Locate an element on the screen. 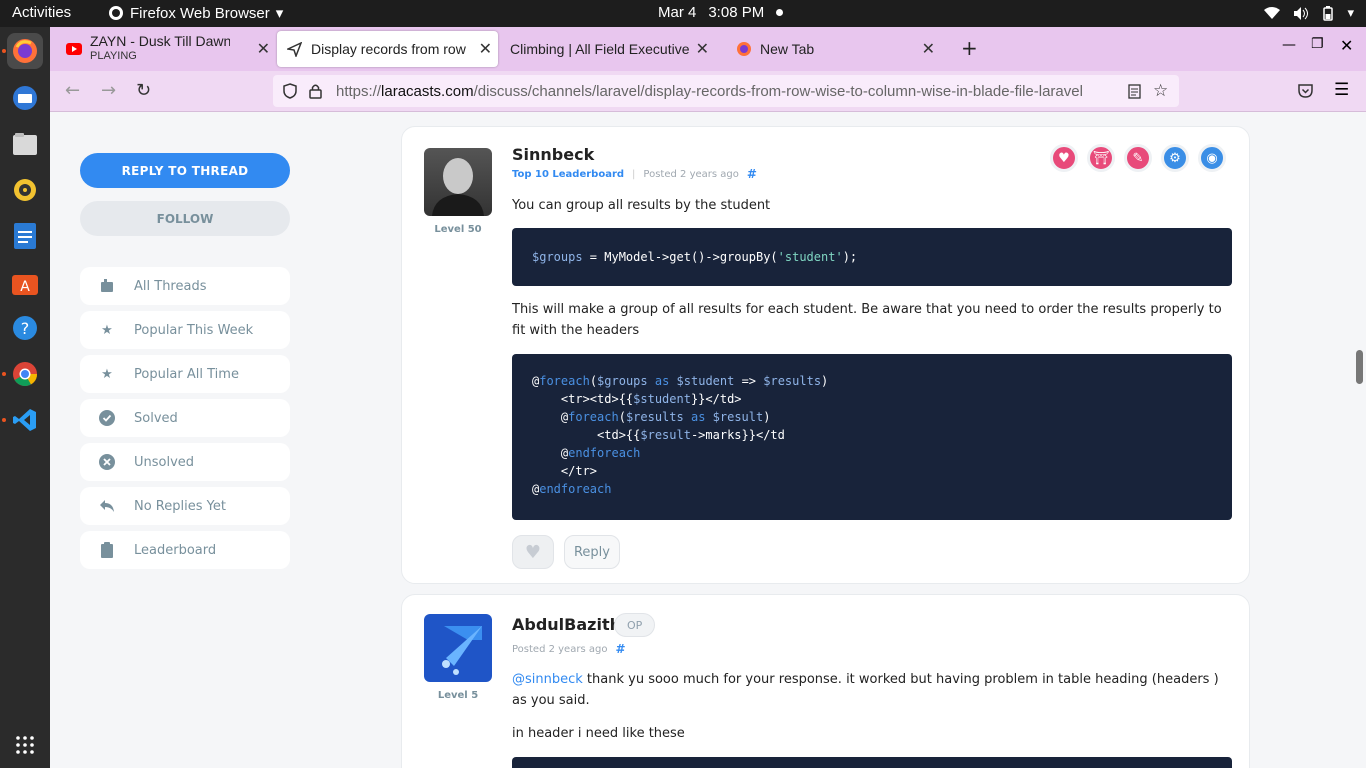 The height and width of the screenshot is (768, 1366). time-label: 3:08 PM is located at coordinates (736, 12).